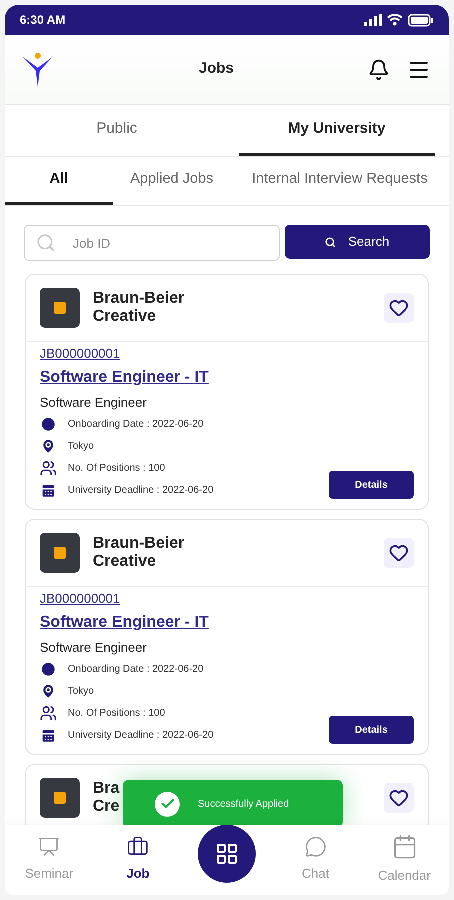 This screenshot has height=900, width=454. I want to click on battery-icon, so click(421, 20).